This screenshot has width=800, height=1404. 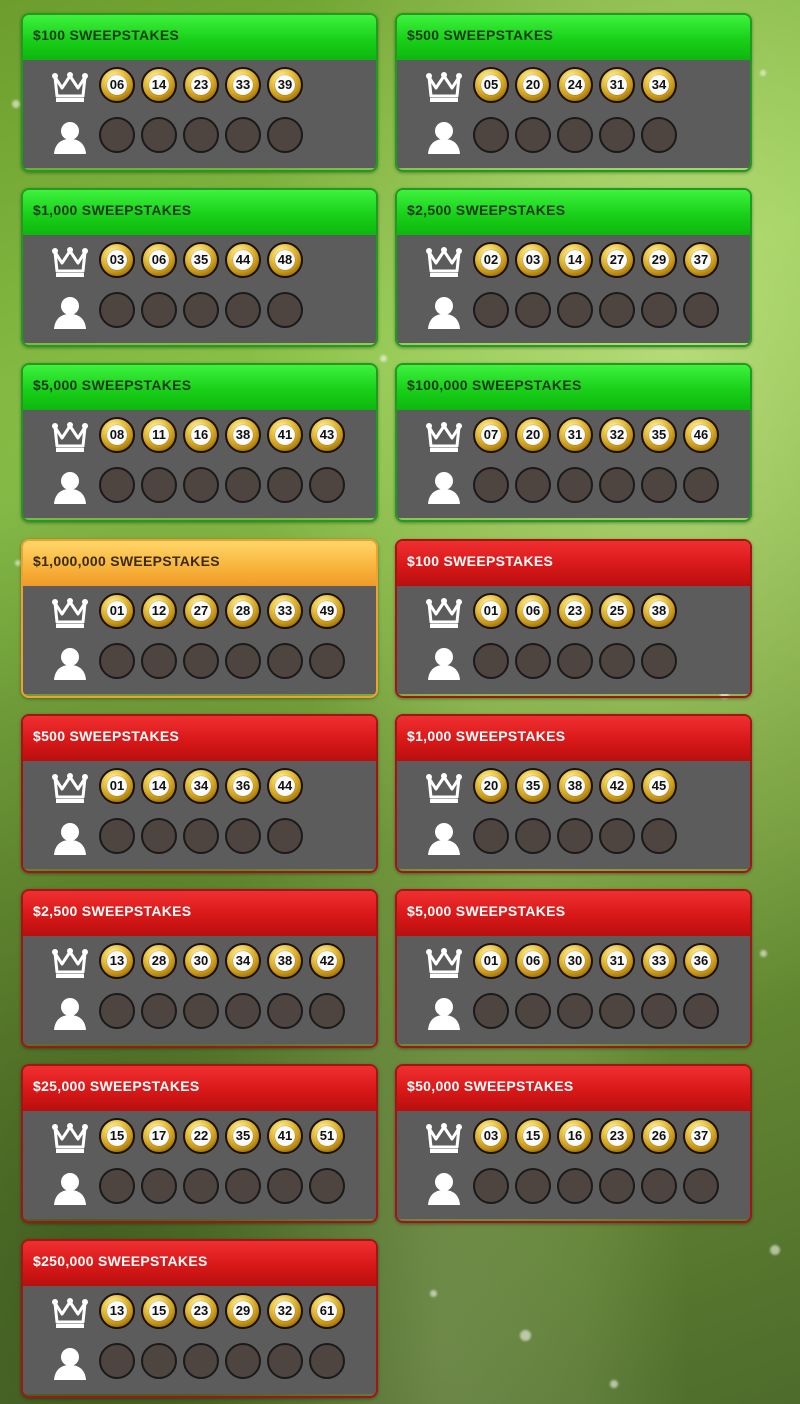 I want to click on sweepstakes-card: $100 SWEEPSTAKES 06 14 23 33 39, so click(x=199, y=92).